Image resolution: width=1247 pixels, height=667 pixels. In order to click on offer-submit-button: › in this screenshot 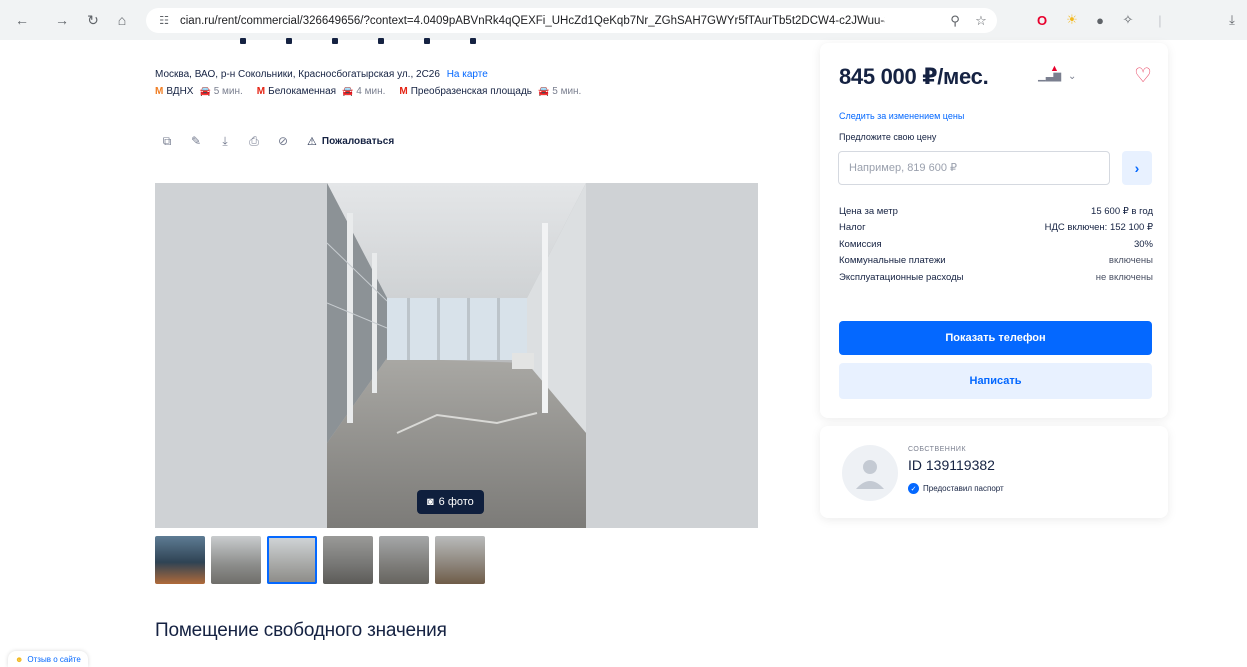, I will do `click(1137, 168)`.